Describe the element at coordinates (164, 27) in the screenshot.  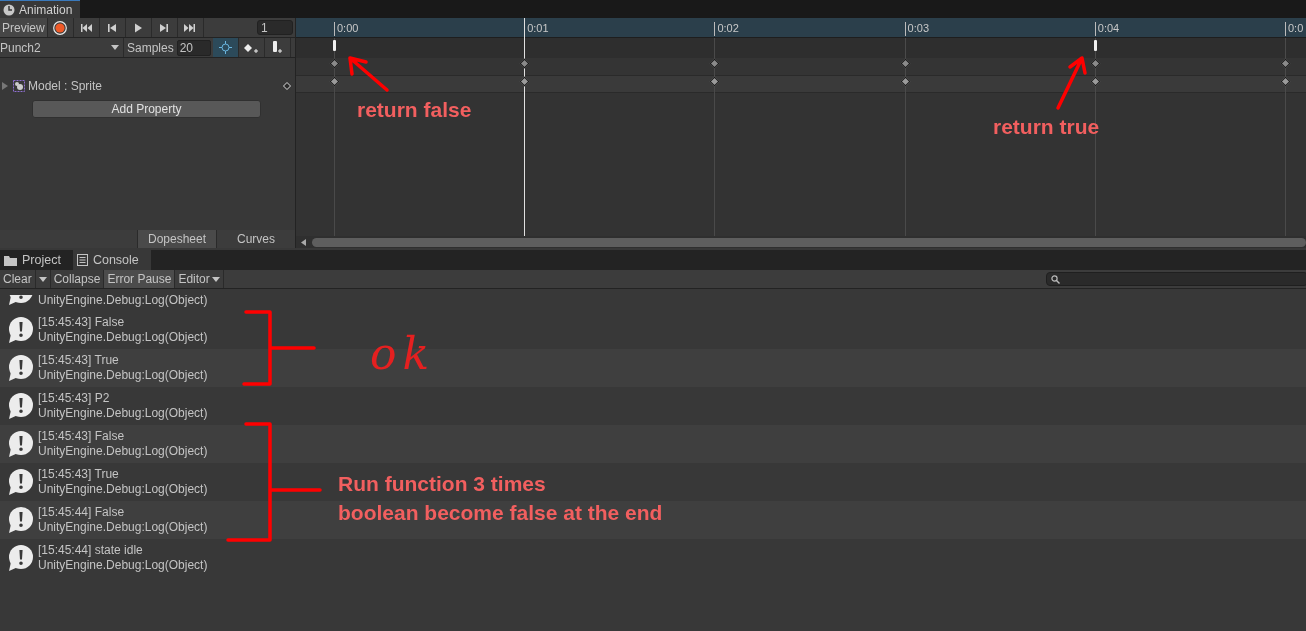
I see `next-frame-icon` at that location.